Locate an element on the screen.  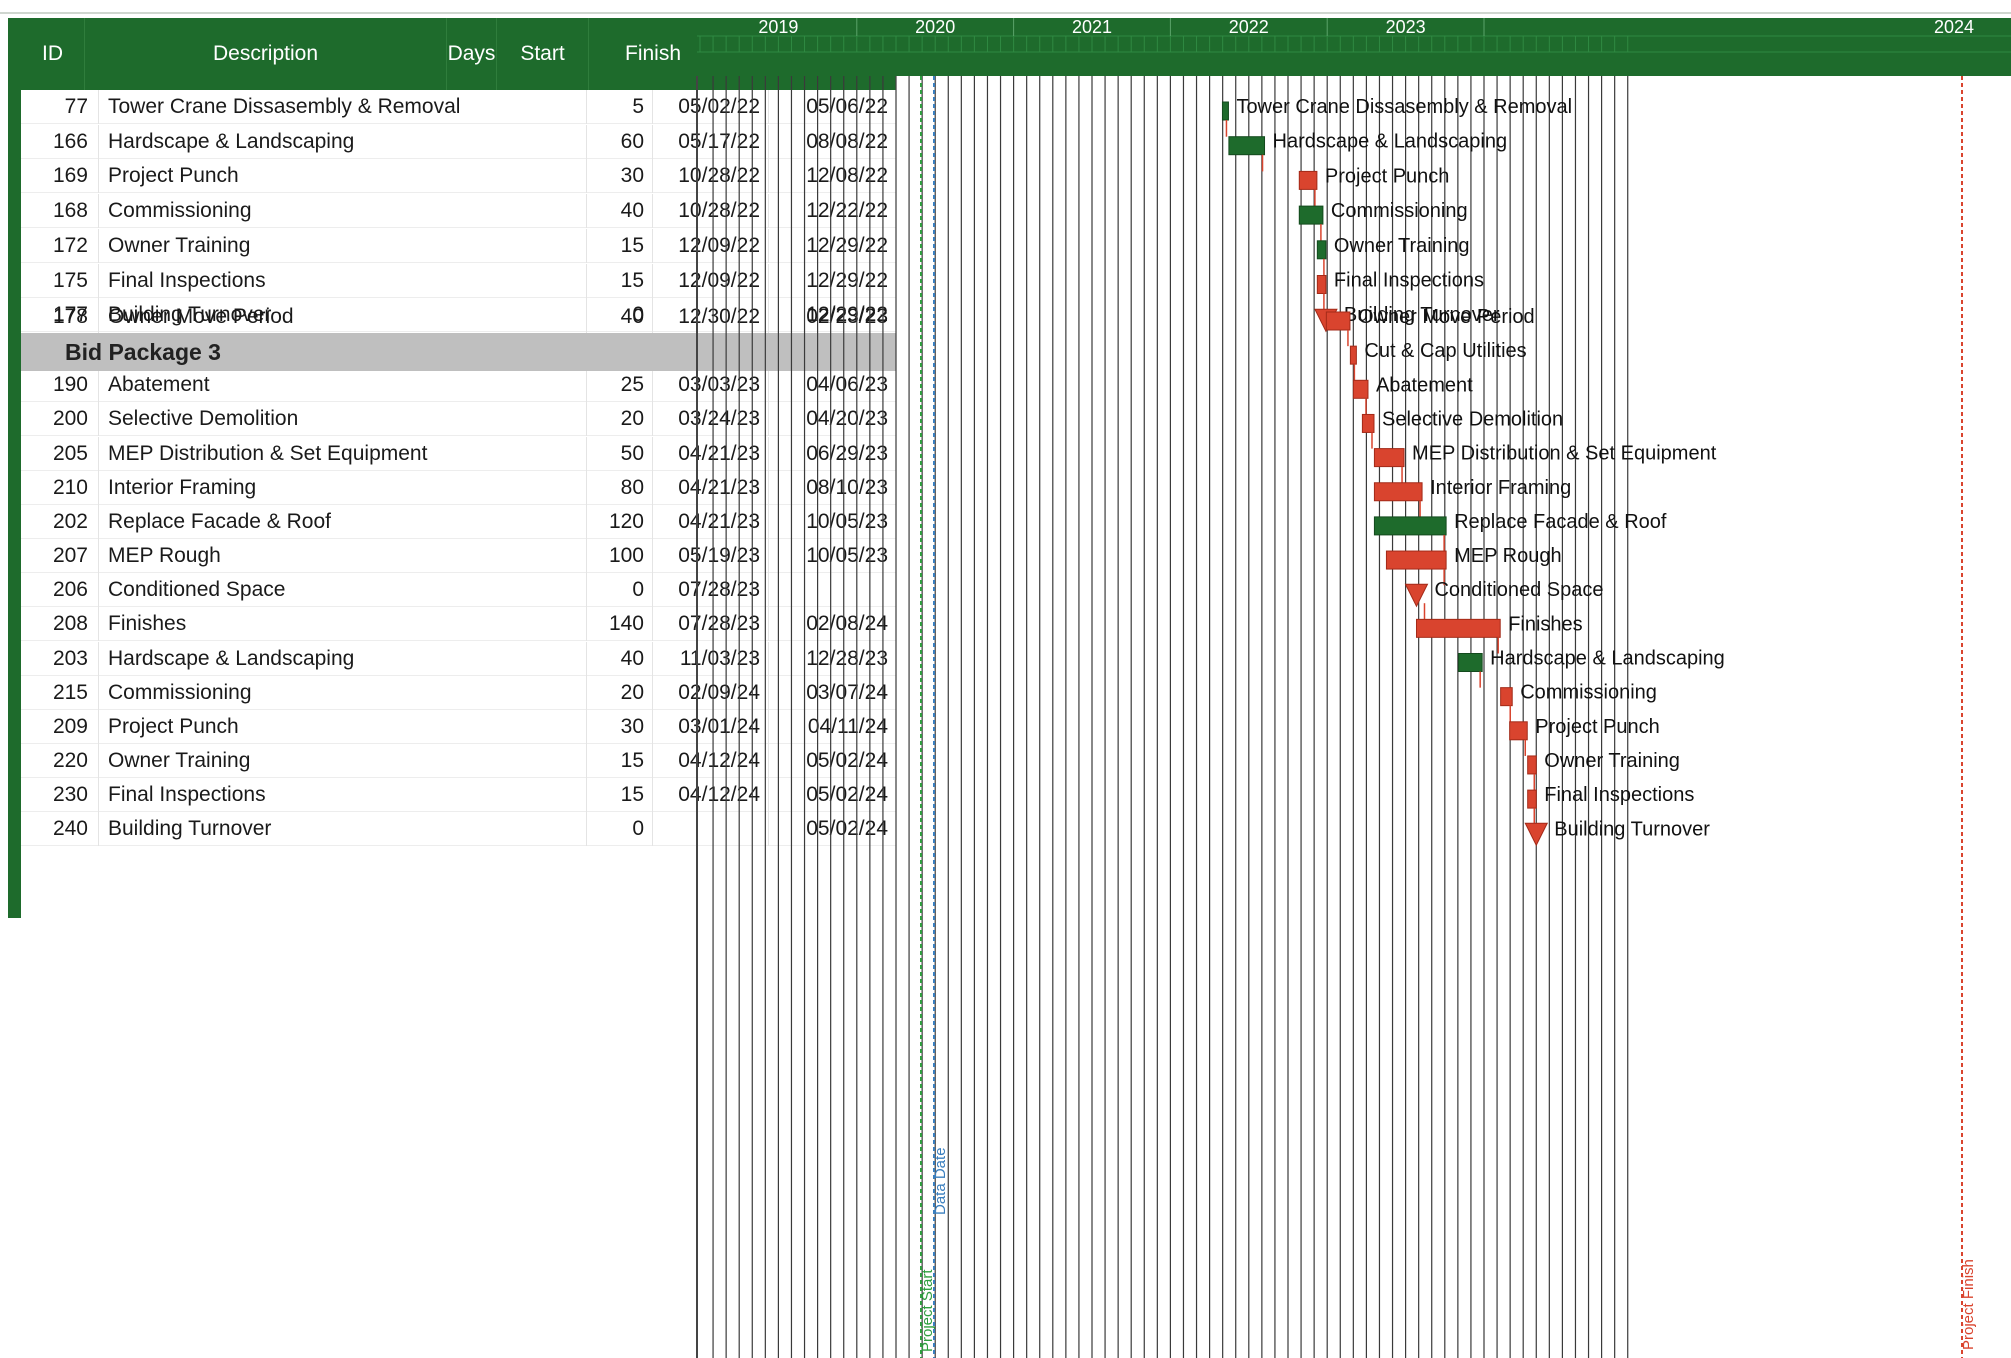
task-bar-label: MEP Rough is located at coordinates (1507, 556).